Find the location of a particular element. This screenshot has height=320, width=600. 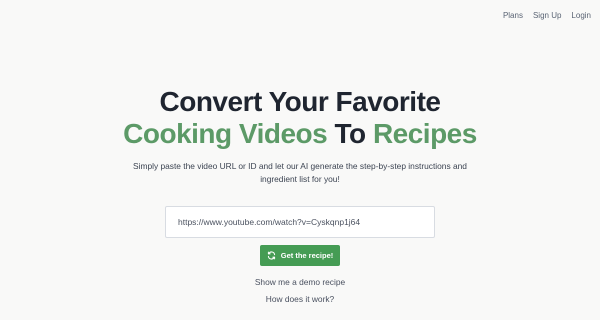

get-recipe-label: Get the recipe! is located at coordinates (307, 255).